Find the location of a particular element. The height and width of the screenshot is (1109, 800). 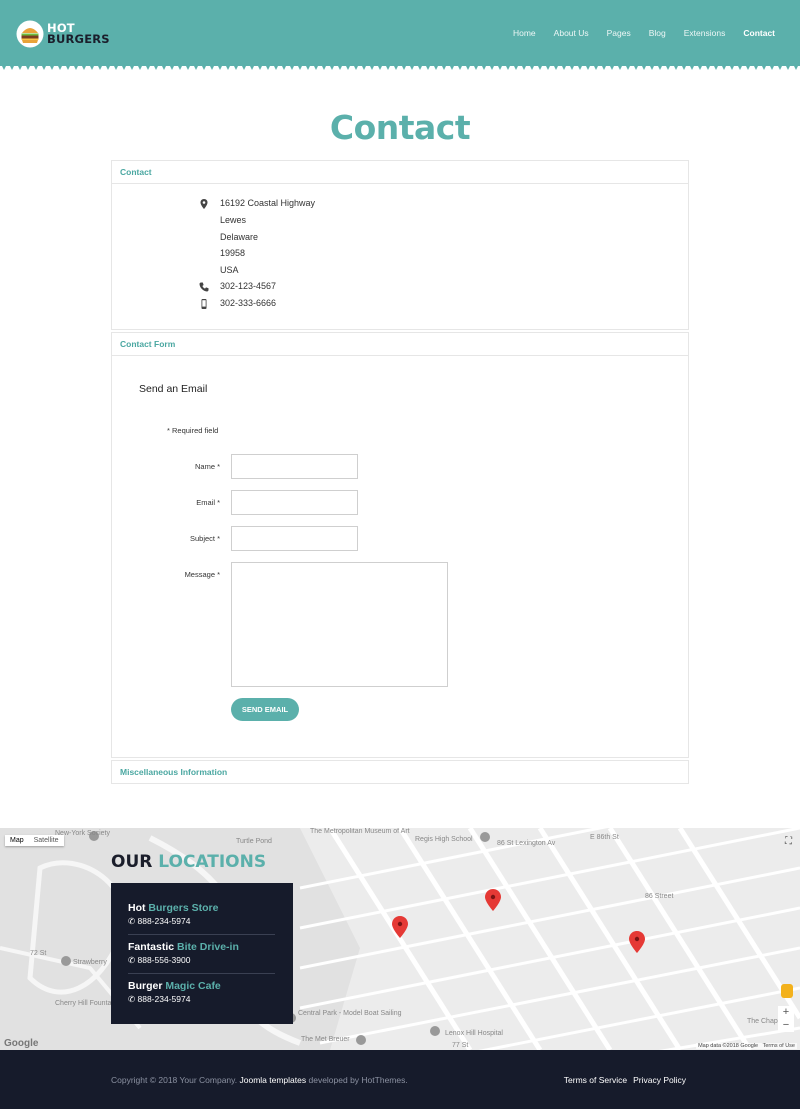

misc-info-panel: Miscellaneous Information is located at coordinates (400, 772).